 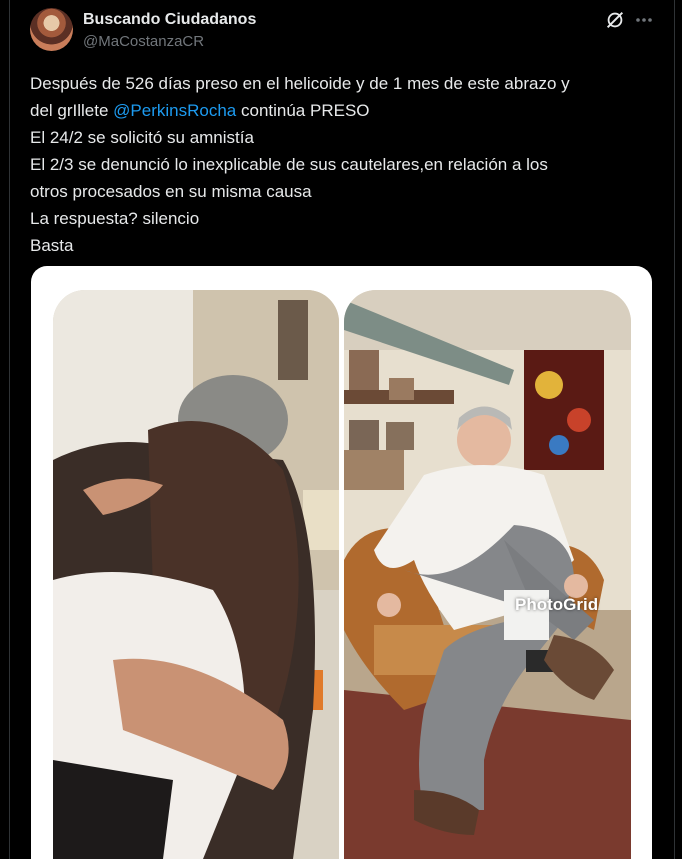 What do you see at coordinates (72, 110) in the screenshot?
I see `tweet-text-part: del grIllete` at bounding box center [72, 110].